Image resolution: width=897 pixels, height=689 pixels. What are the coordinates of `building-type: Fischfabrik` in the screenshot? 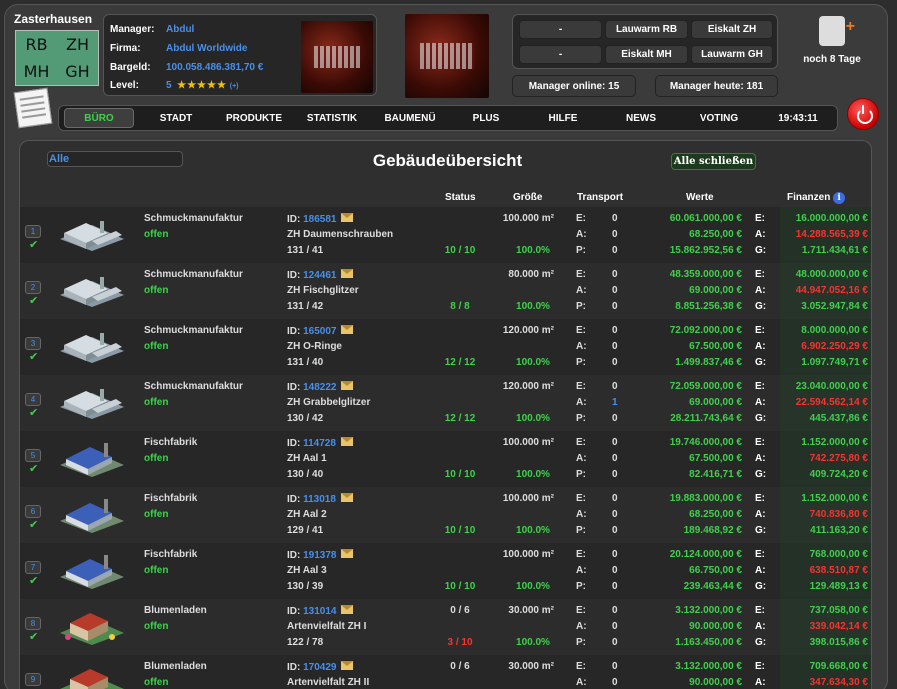 It's located at (171, 442).